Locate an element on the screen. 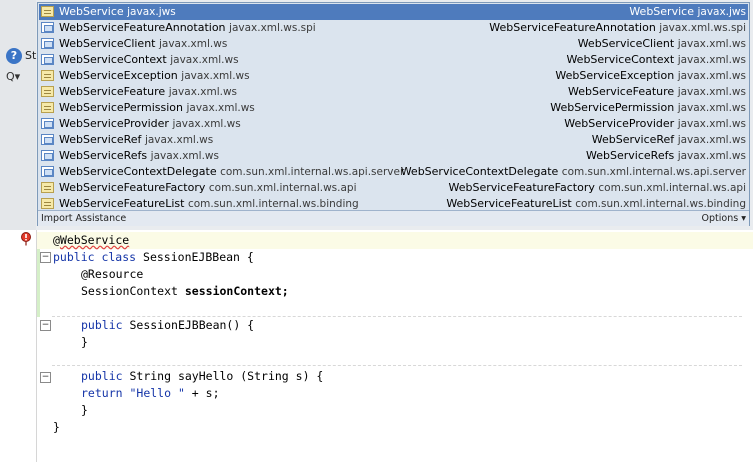  completion-class-name: WebServiceFeatureFactory is located at coordinates (132, 187).